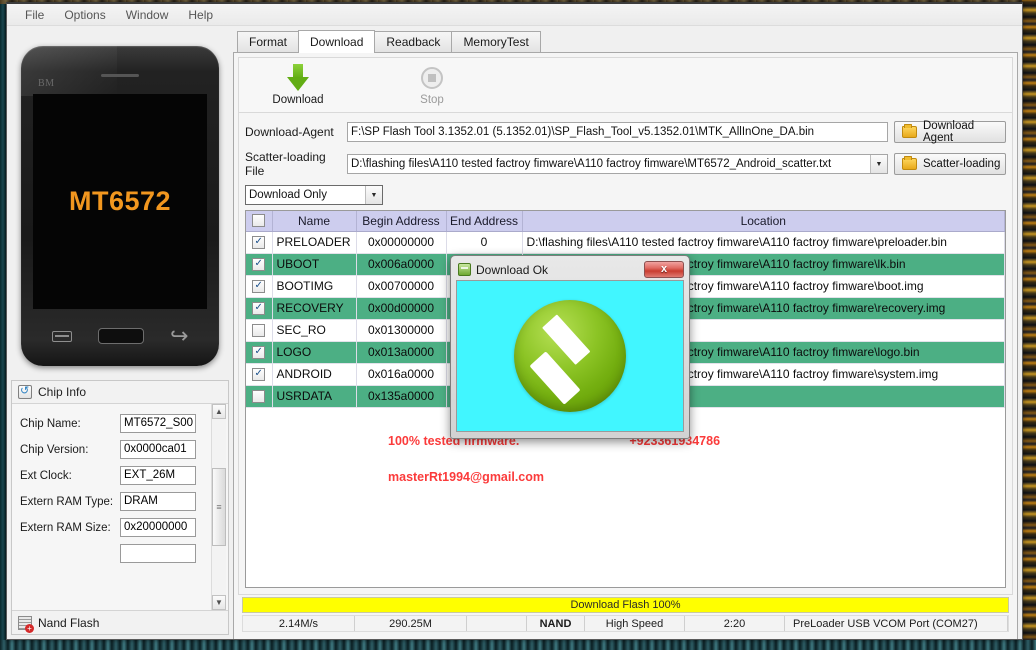  I want to click on row-name: RECOVERY, so click(314, 308).